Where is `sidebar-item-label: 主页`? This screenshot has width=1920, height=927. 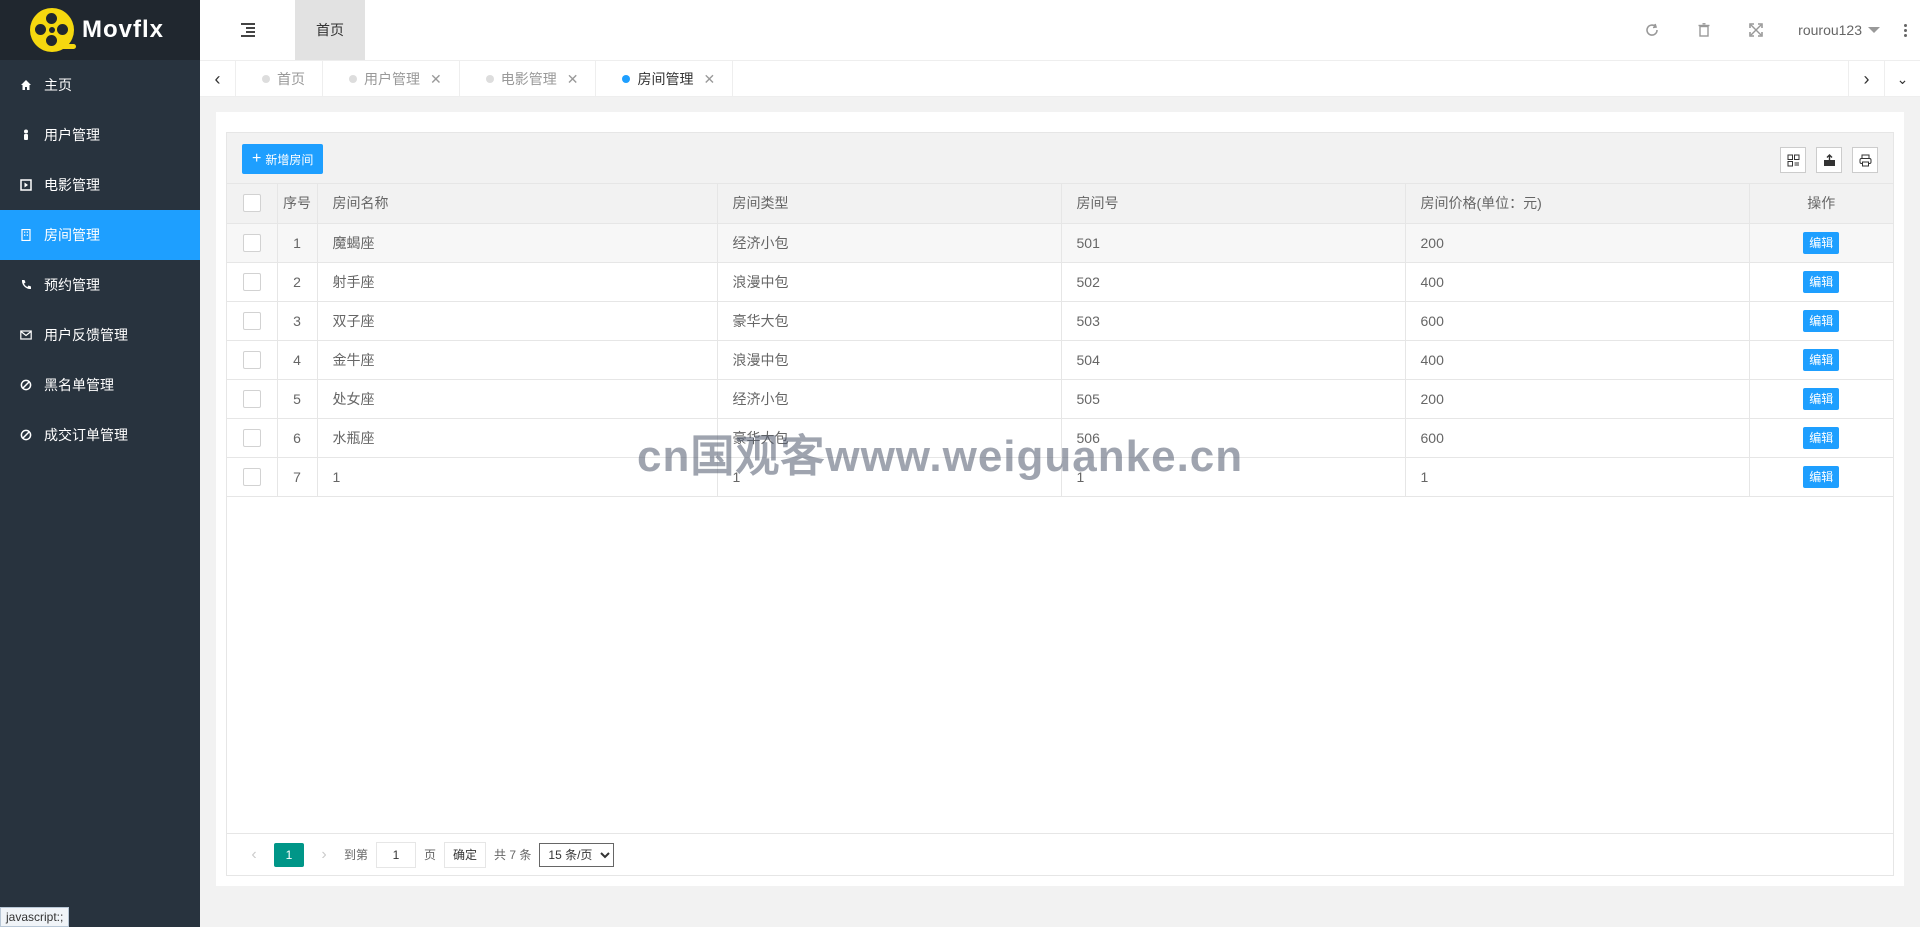 sidebar-item-label: 主页 is located at coordinates (58, 85).